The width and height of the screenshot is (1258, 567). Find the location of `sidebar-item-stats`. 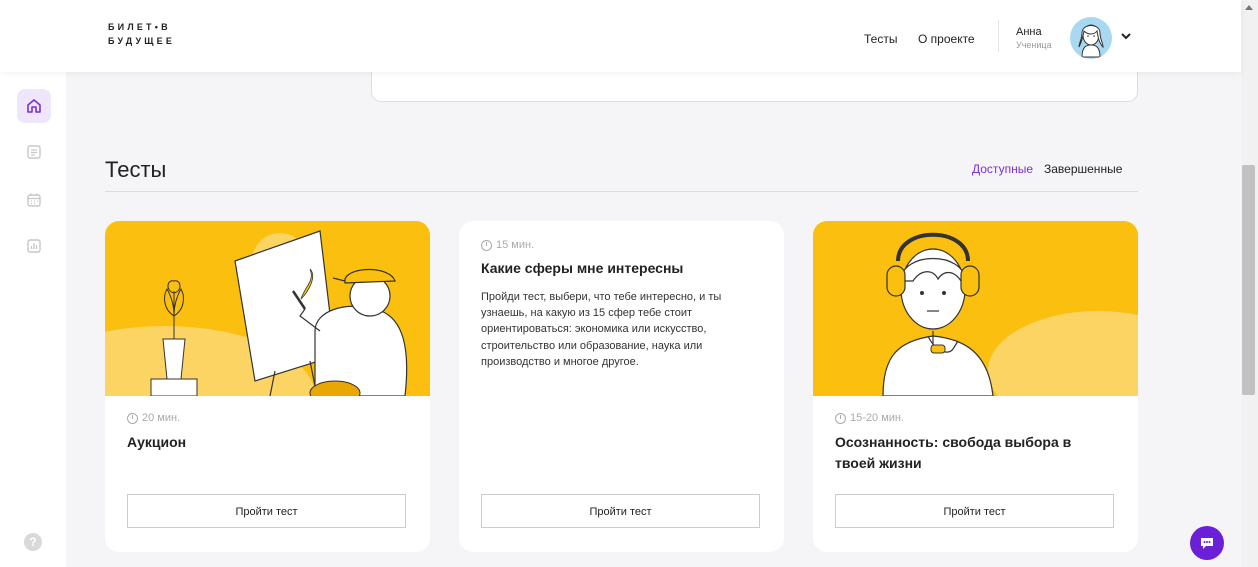

sidebar-item-stats is located at coordinates (34, 246).